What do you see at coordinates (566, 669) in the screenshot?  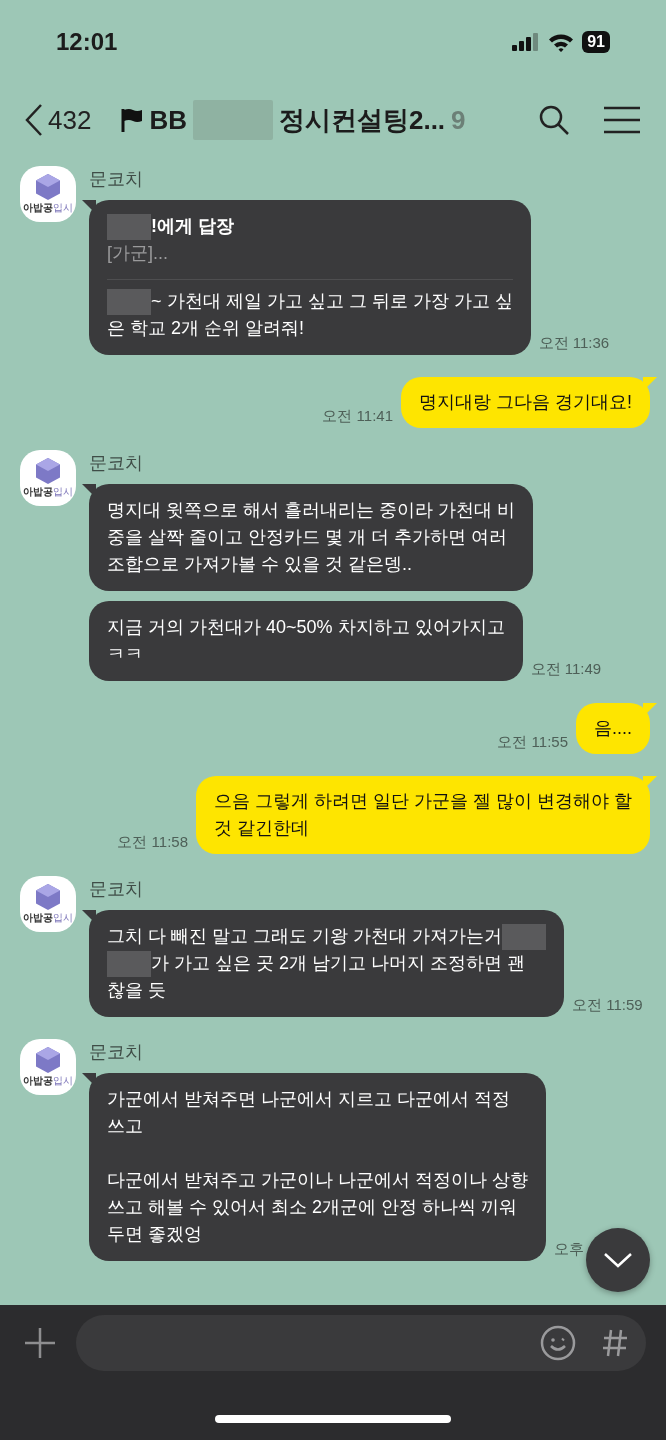 I see `timestamp: 오전 11:49` at bounding box center [566, 669].